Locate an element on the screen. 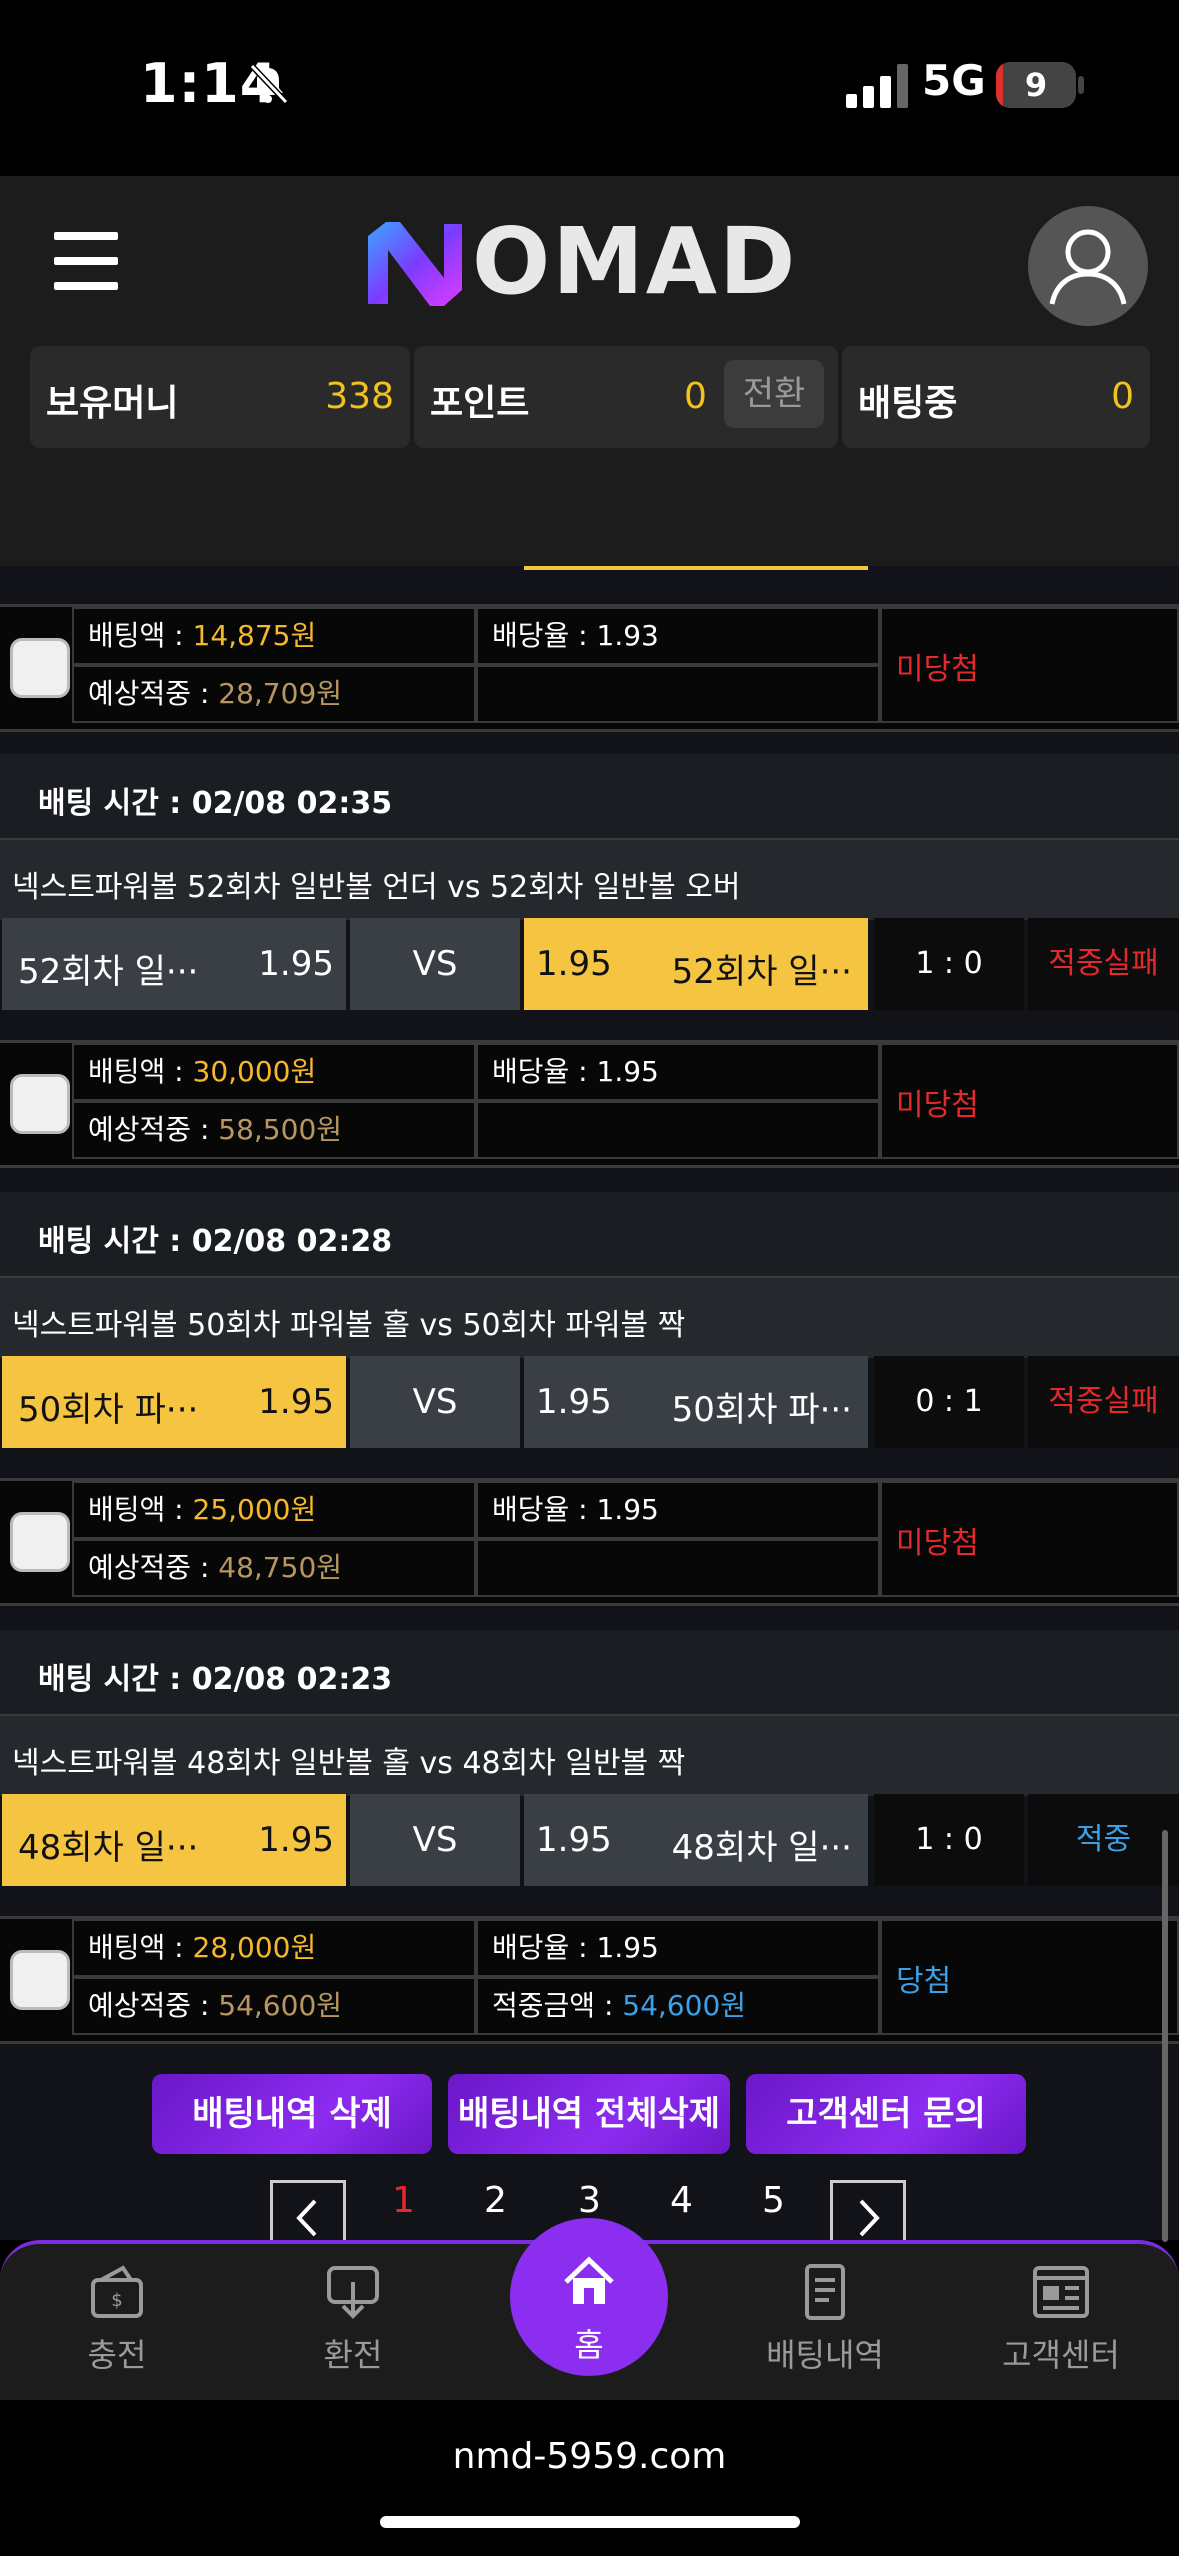 The width and height of the screenshot is (1179, 2556). expected-win-cell: 예상적중 : 54,600원 is located at coordinates (274, 2006).